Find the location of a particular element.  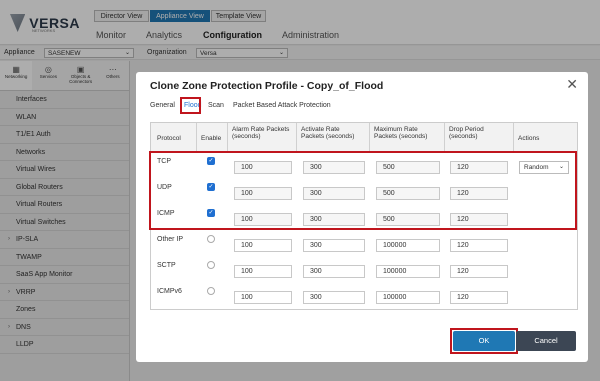

tab-general: General is located at coordinates (162, 105).